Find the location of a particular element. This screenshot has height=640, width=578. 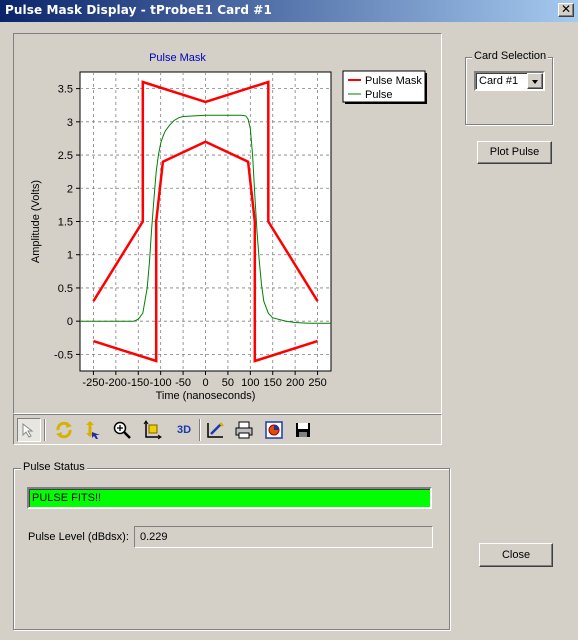

3d-toggle-label: 3D is located at coordinates (184, 430).